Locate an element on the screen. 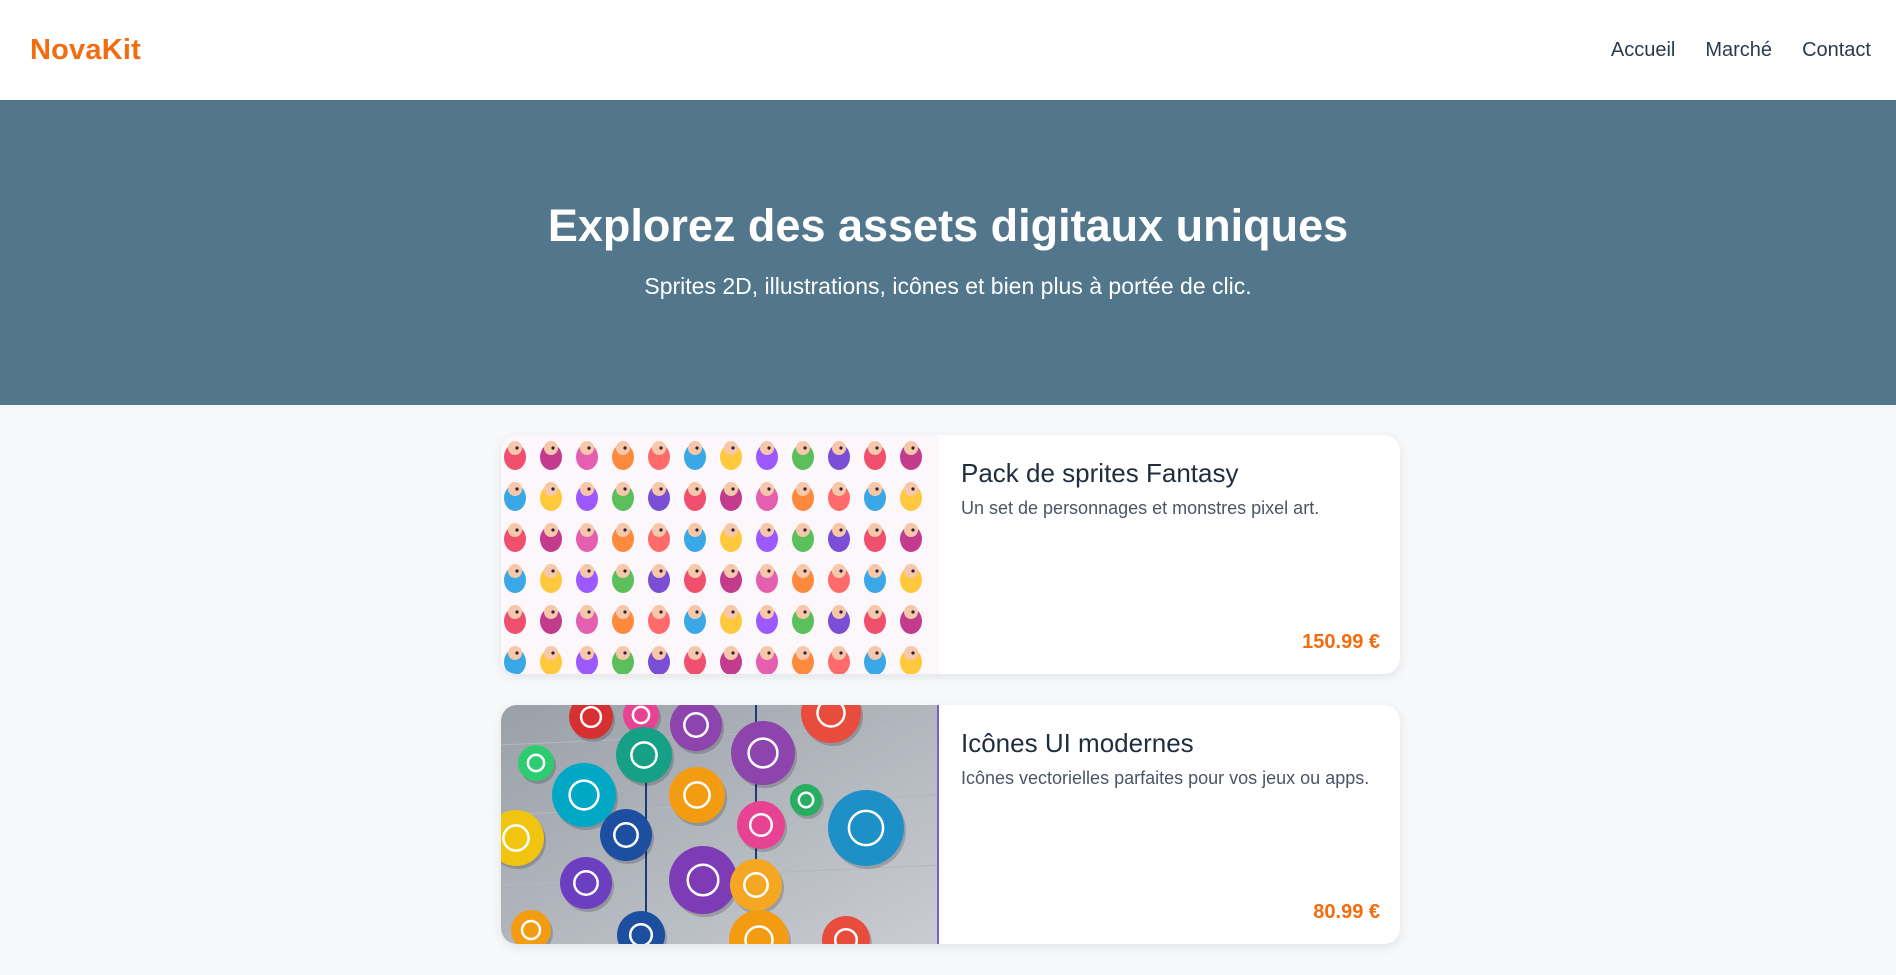 This screenshot has height=975, width=1896. product-title: Pack de sprites Fantasy is located at coordinates (1170, 473).